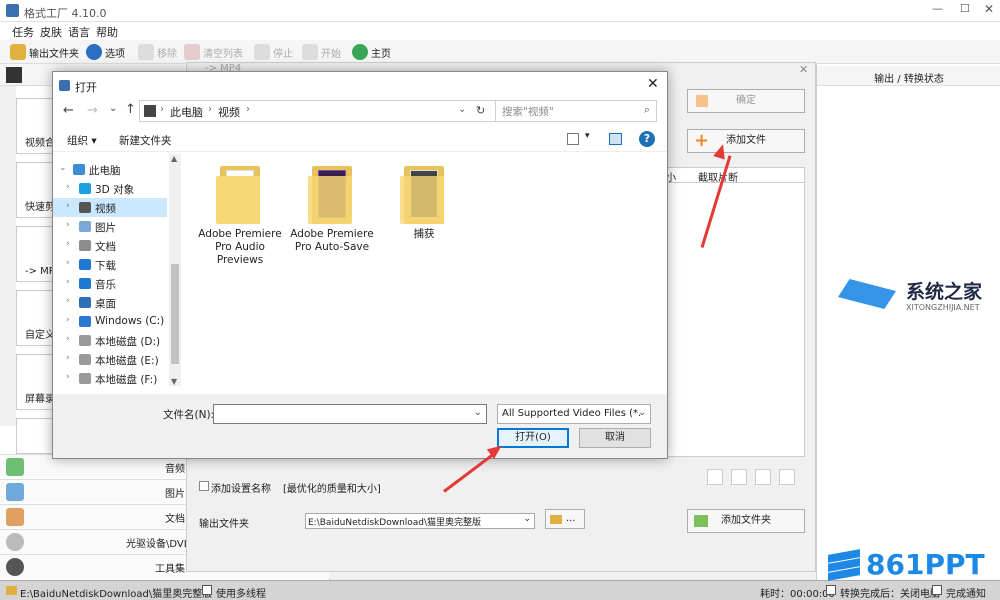 This screenshot has width=1000, height=600. What do you see at coordinates (68, 110) in the screenshot?
I see `back-arrow-icon: ←` at bounding box center [68, 110].